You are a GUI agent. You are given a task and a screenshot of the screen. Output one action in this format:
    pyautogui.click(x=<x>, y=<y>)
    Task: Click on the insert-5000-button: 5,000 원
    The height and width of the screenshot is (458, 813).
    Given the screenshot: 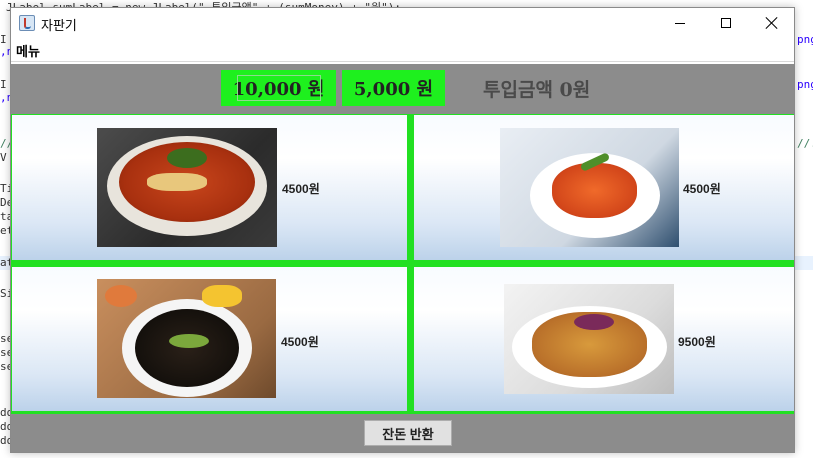 What is the action you would take?
    pyautogui.click(x=393, y=88)
    